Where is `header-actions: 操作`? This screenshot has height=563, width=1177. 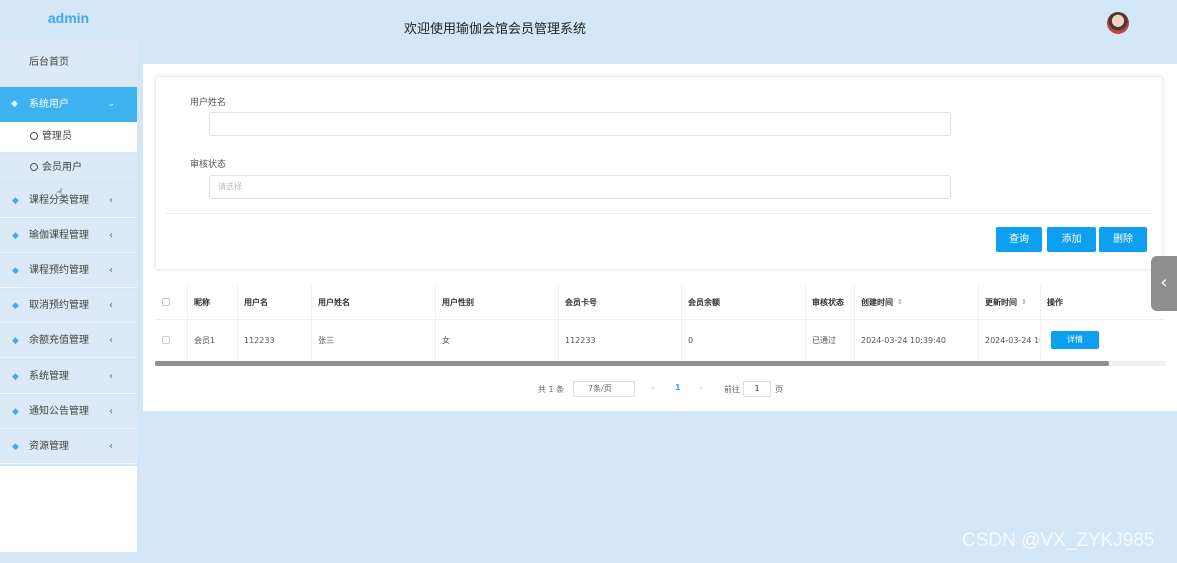
header-actions: 操作 is located at coordinates (1055, 302).